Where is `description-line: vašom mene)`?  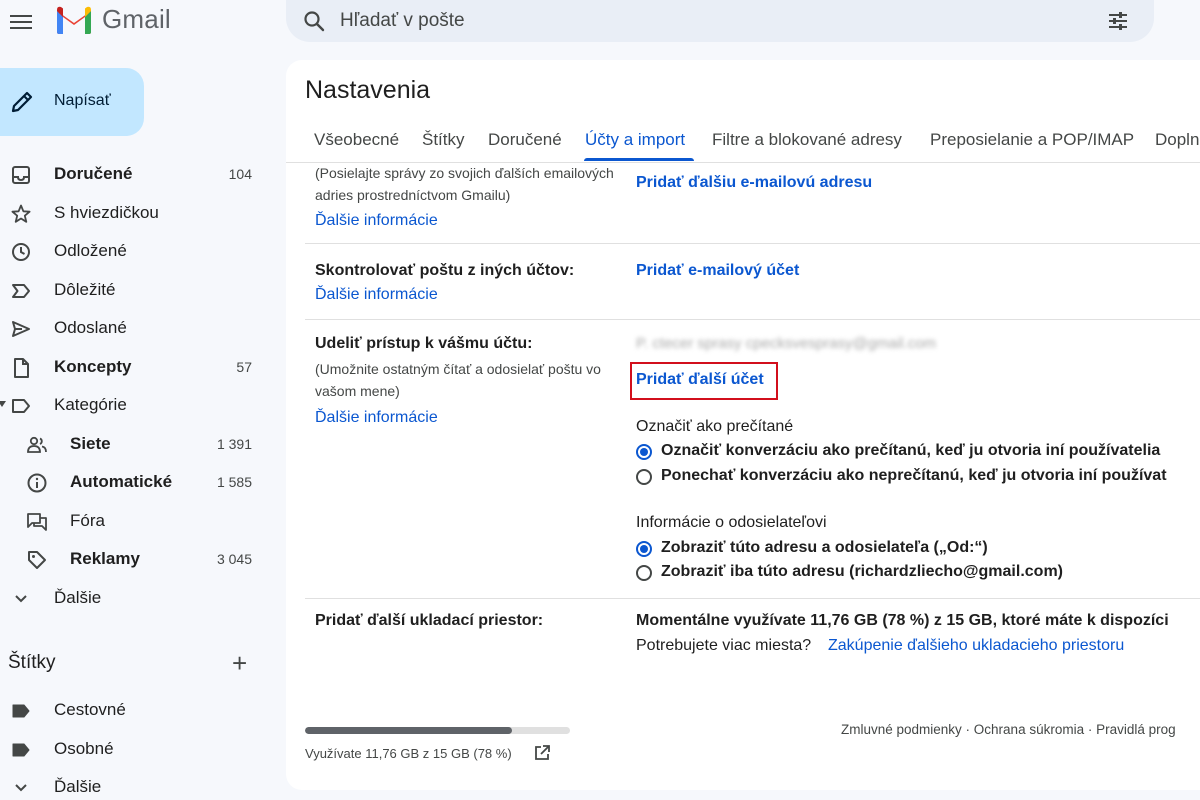 description-line: vašom mene) is located at coordinates (357, 391).